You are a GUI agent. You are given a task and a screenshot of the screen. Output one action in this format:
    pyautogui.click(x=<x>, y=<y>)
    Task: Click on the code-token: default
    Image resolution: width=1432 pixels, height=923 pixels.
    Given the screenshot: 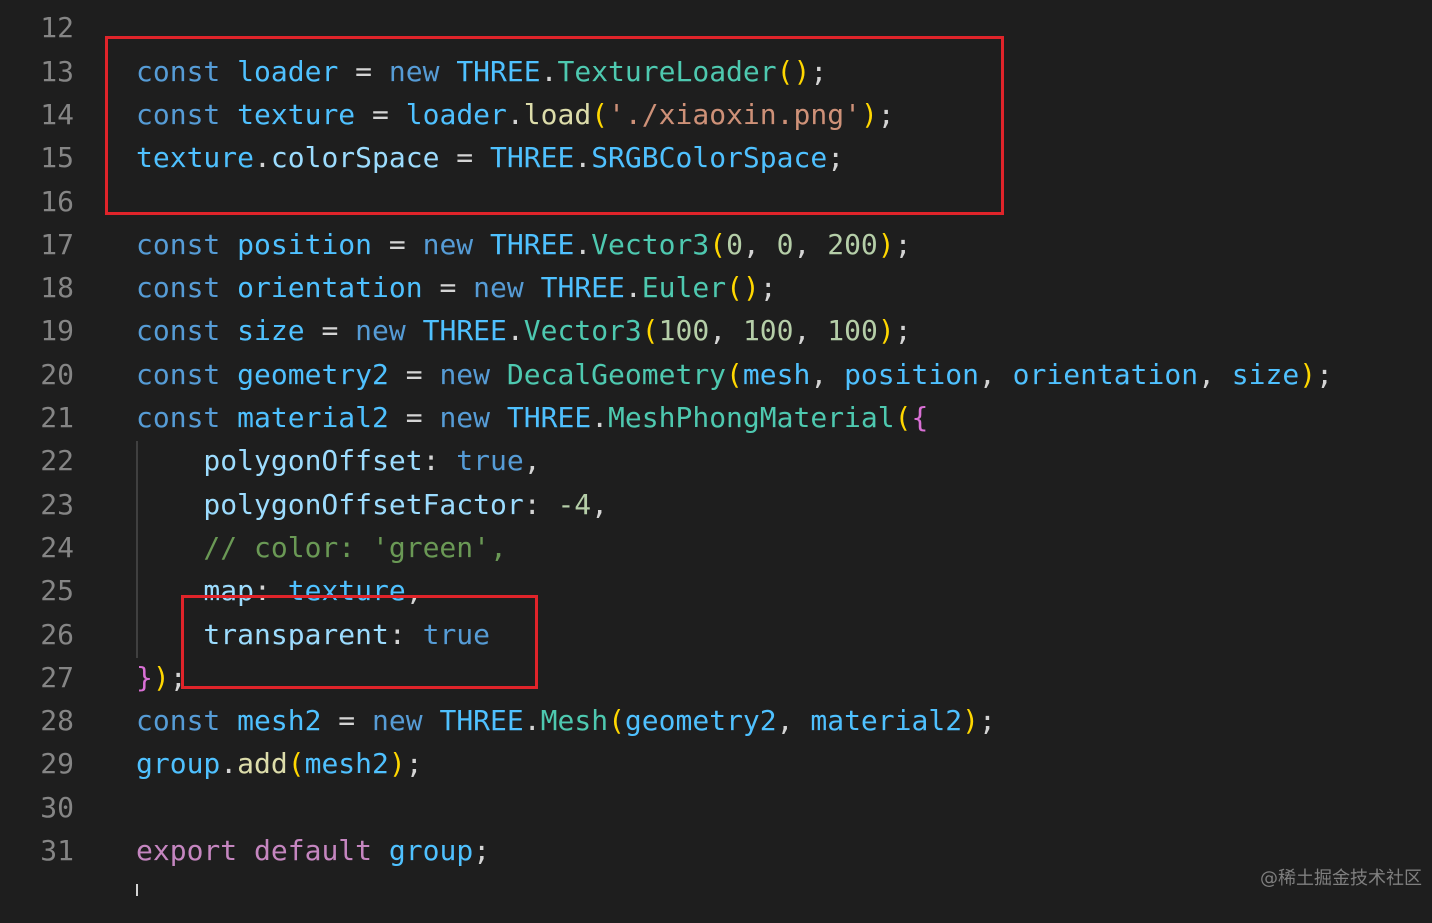 What is the action you would take?
    pyautogui.click(x=313, y=850)
    